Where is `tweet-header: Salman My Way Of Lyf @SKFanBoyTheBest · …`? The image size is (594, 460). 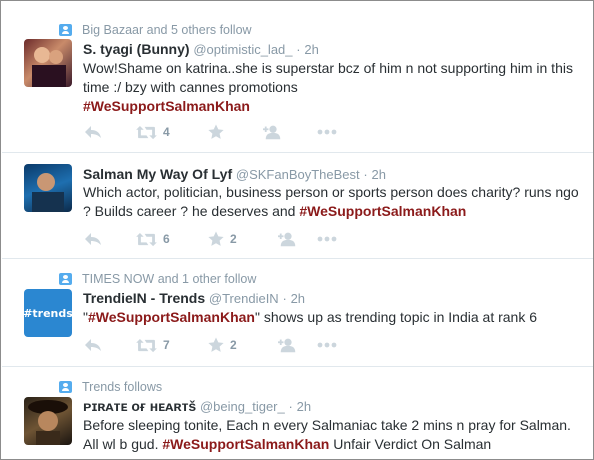 tweet-header: Salman My Way Of Lyf @SKFanBoyTheBest · … is located at coordinates (234, 174).